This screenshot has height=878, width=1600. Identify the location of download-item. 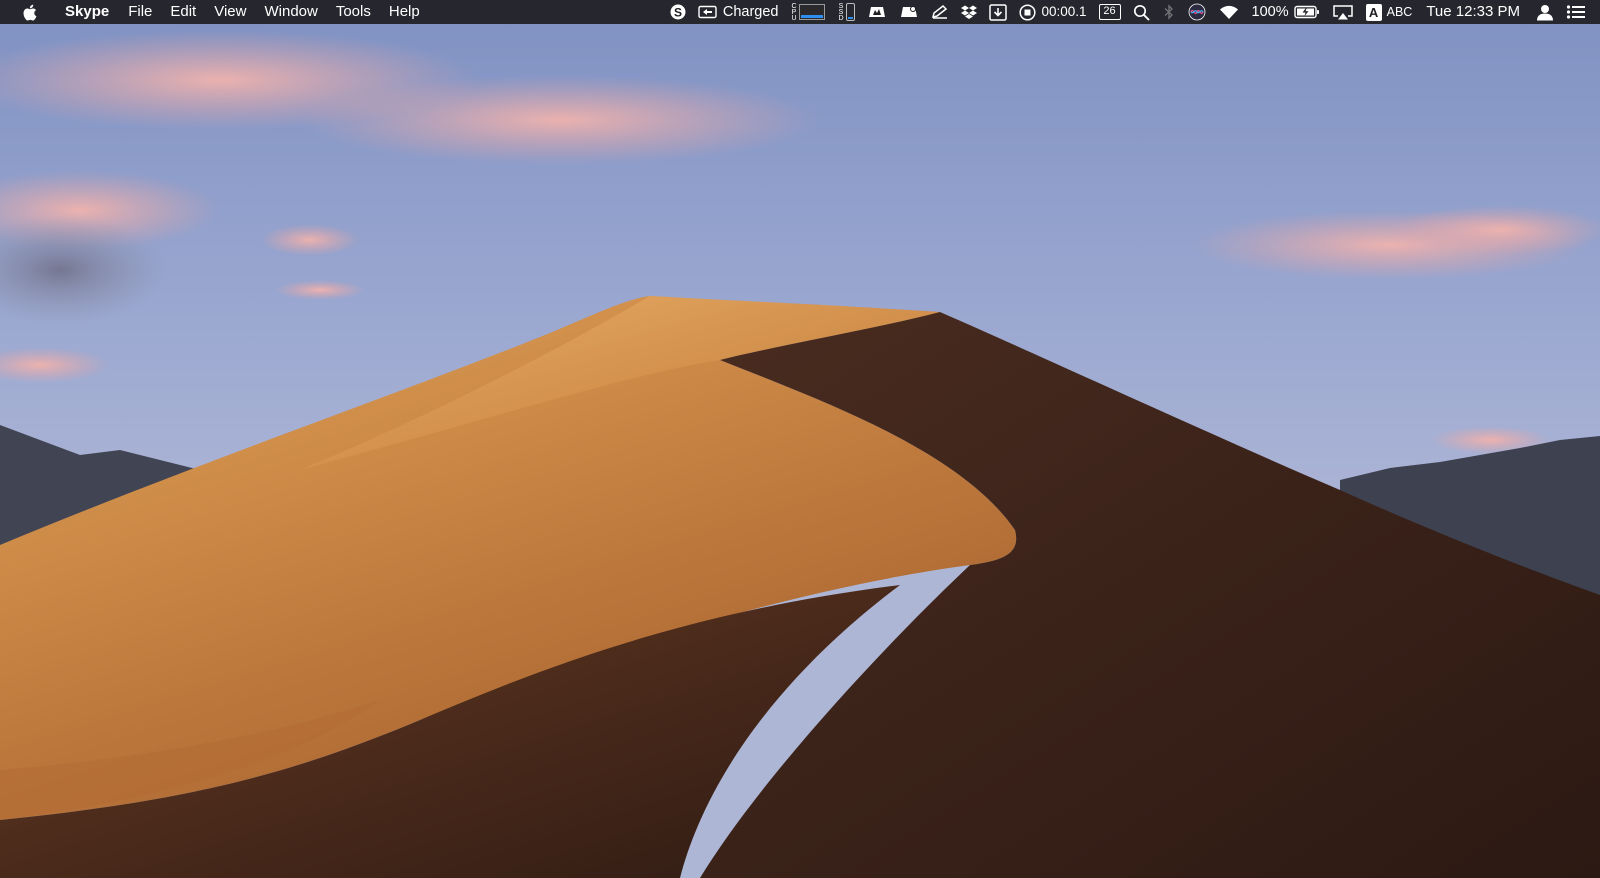
(998, 12).